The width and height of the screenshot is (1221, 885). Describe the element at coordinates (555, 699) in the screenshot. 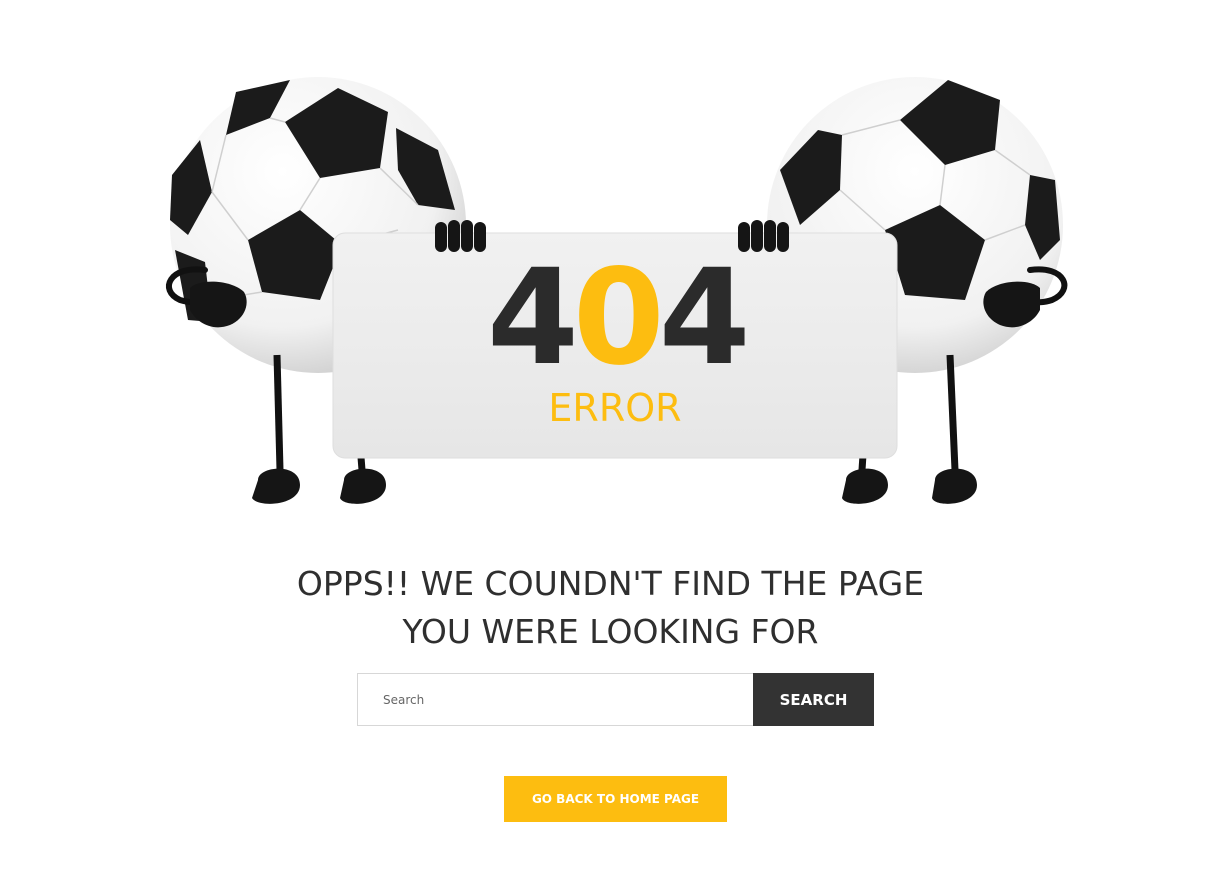

I see `search-input` at that location.